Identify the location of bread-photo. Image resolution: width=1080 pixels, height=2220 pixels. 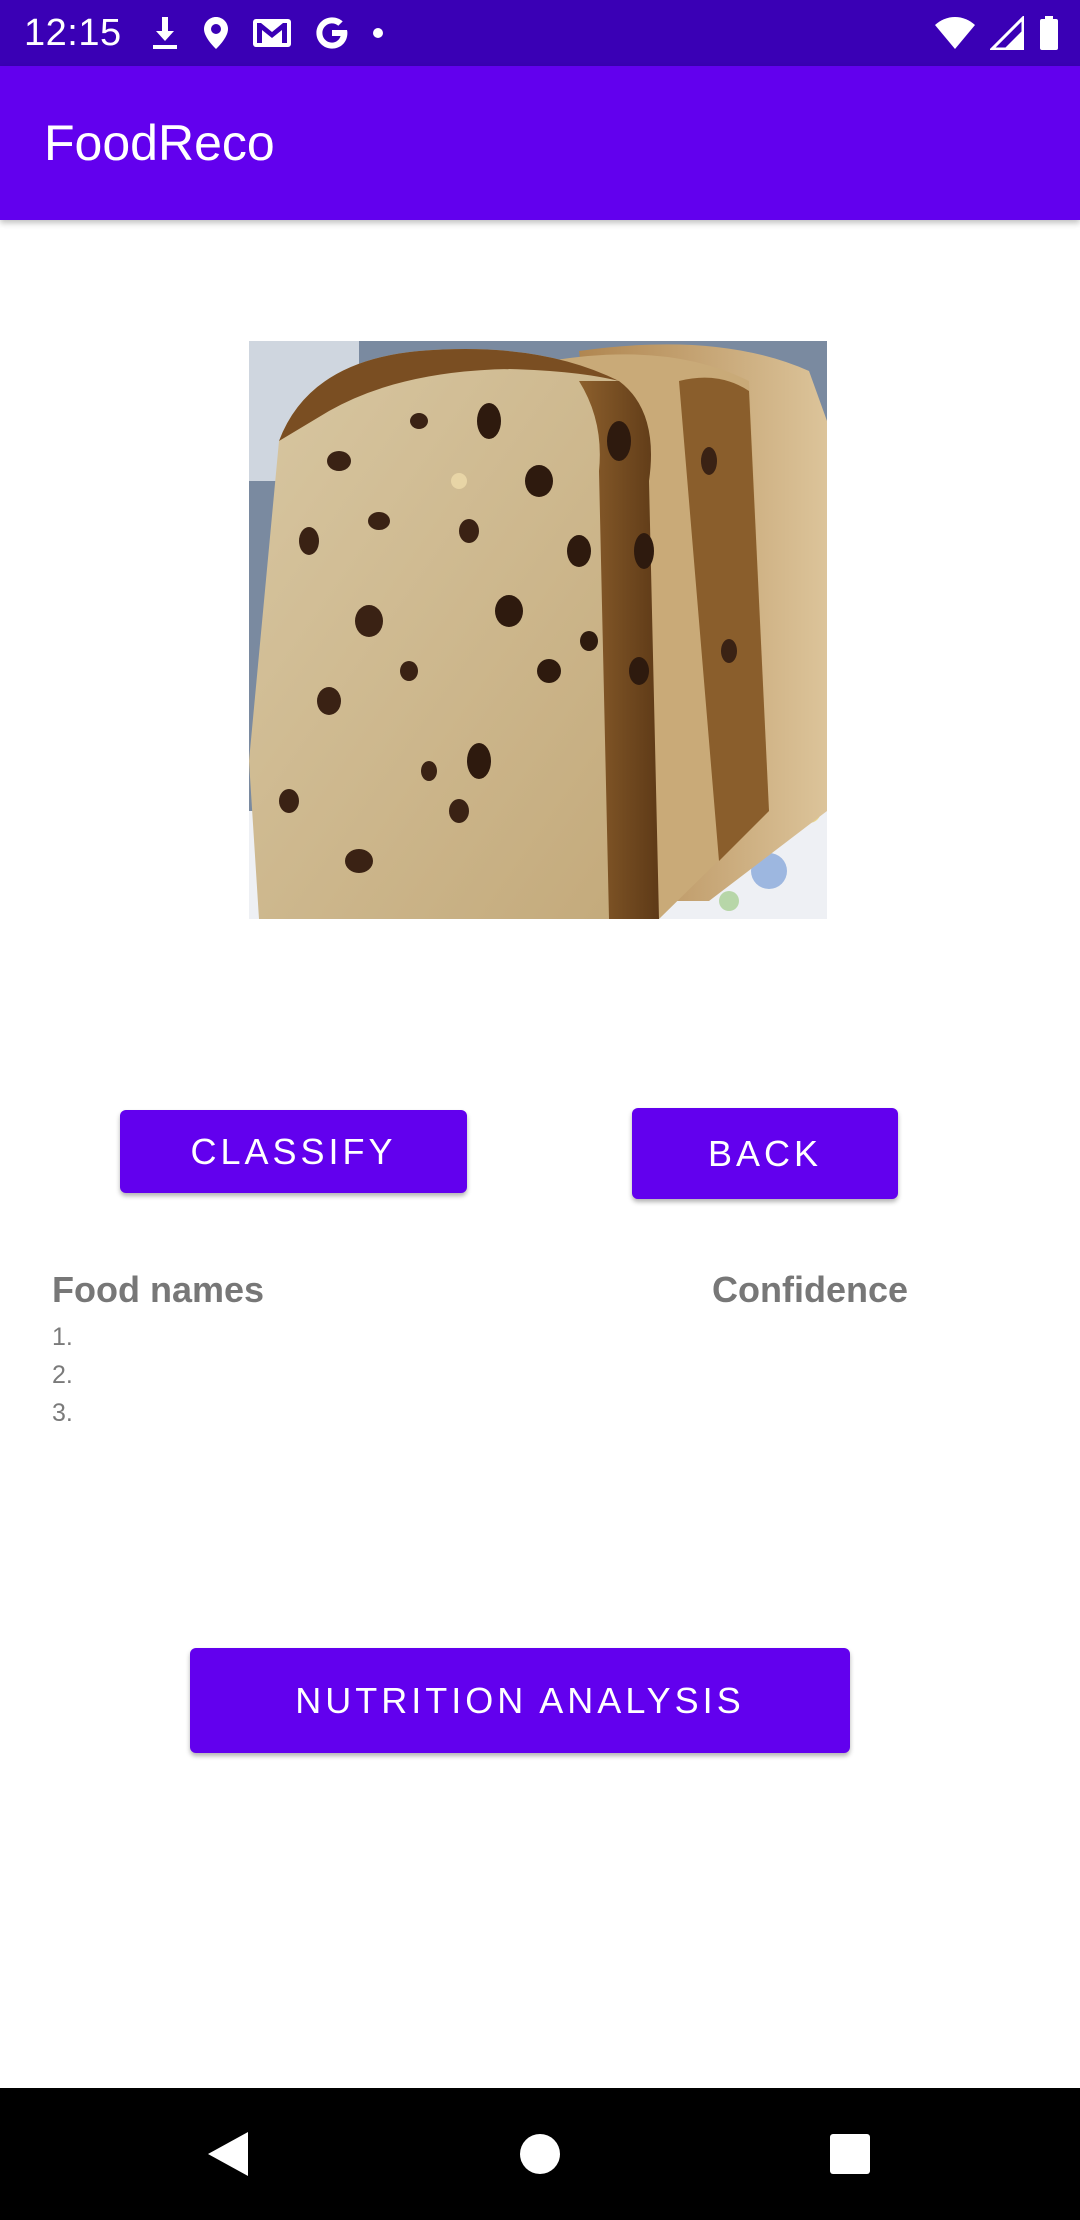
(538, 630).